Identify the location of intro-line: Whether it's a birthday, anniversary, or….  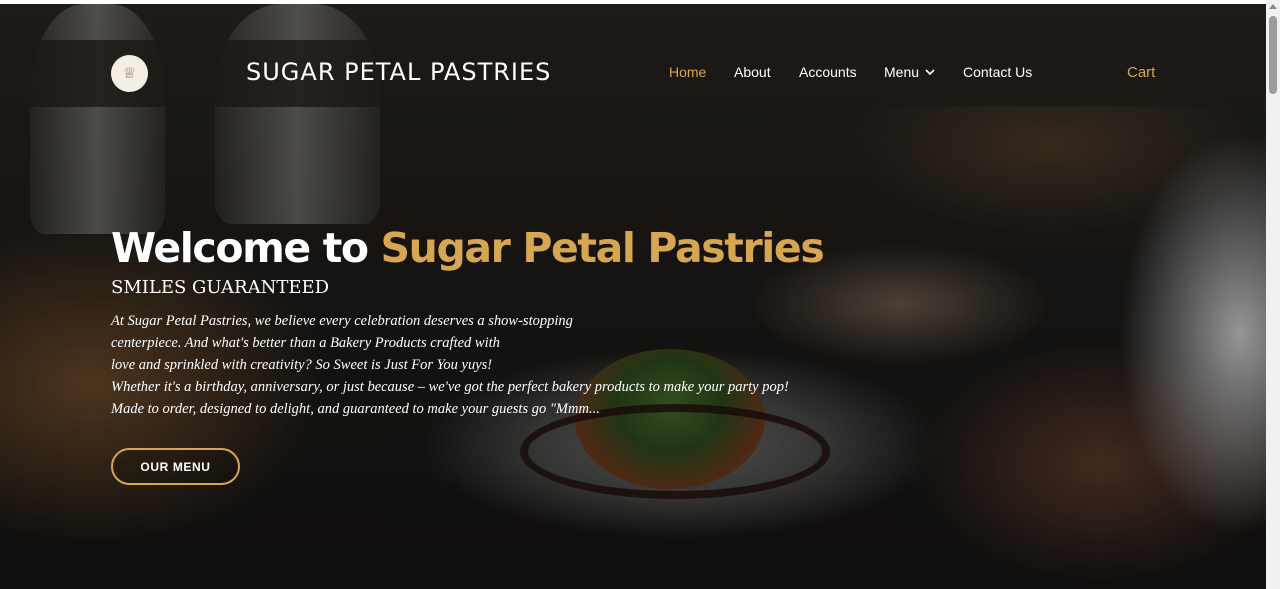
(450, 387).